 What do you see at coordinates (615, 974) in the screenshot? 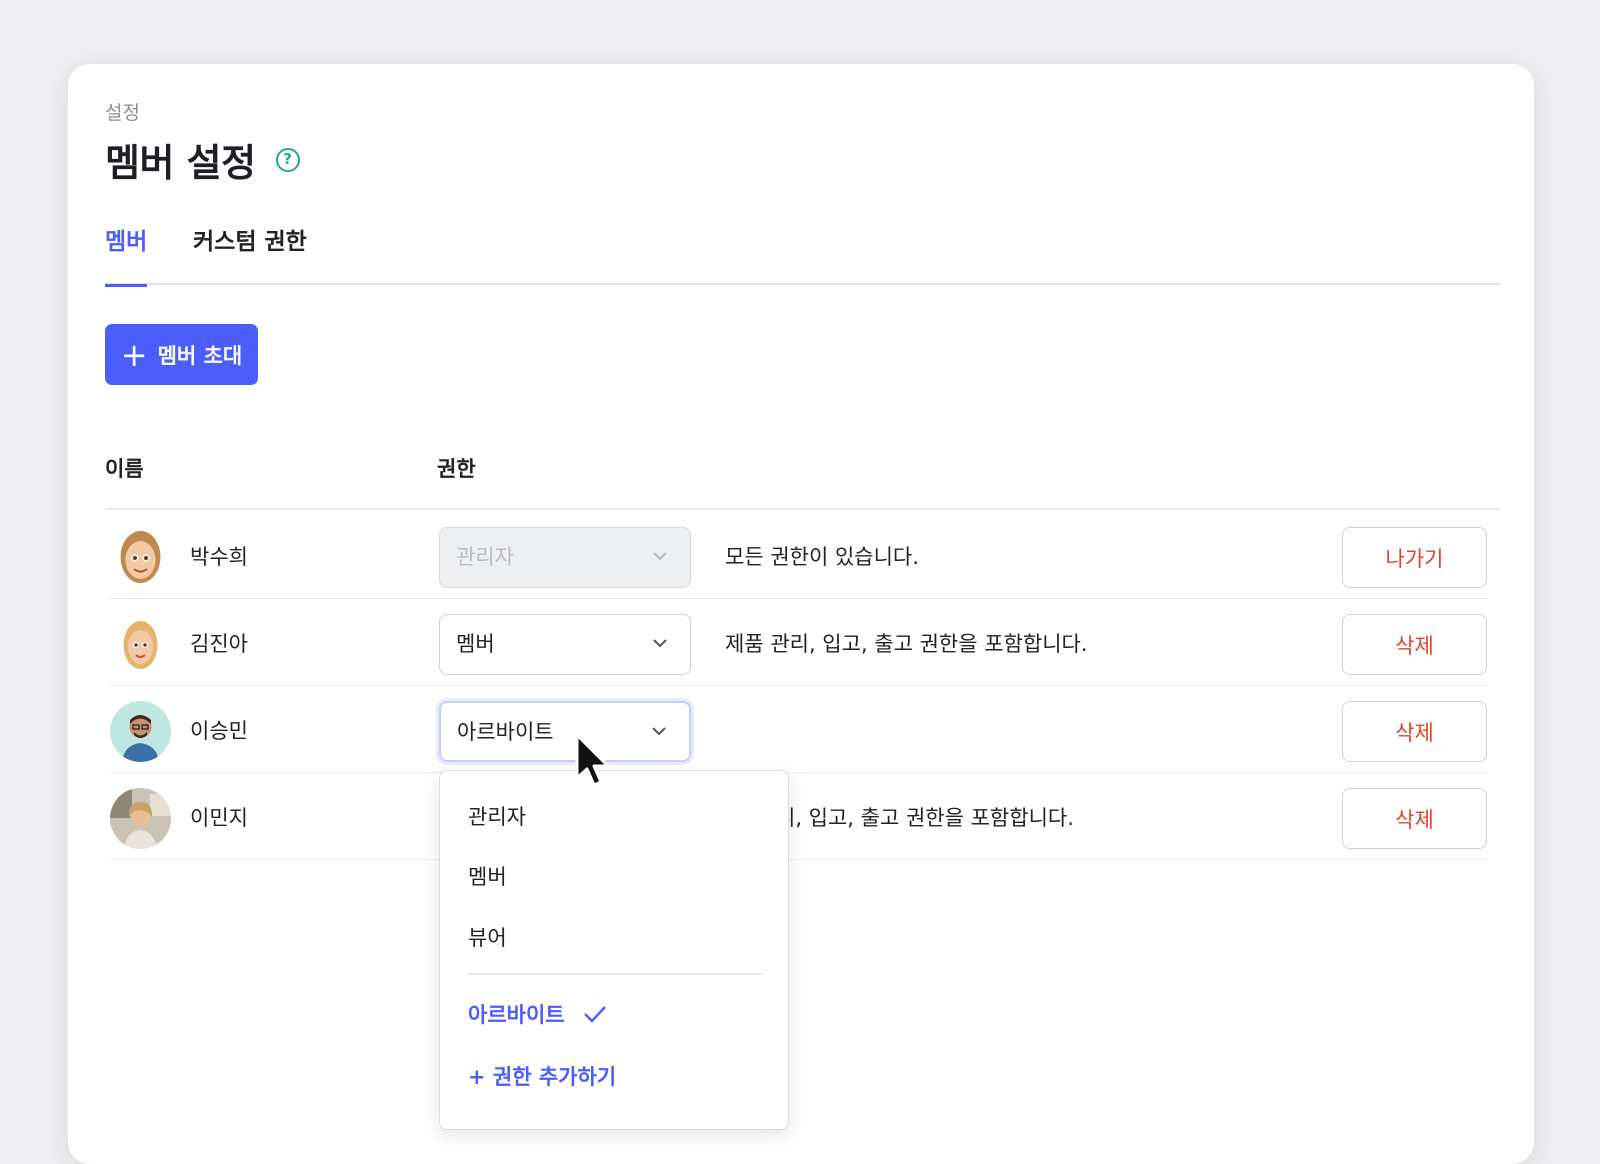
I see `dropdown-divider` at bounding box center [615, 974].